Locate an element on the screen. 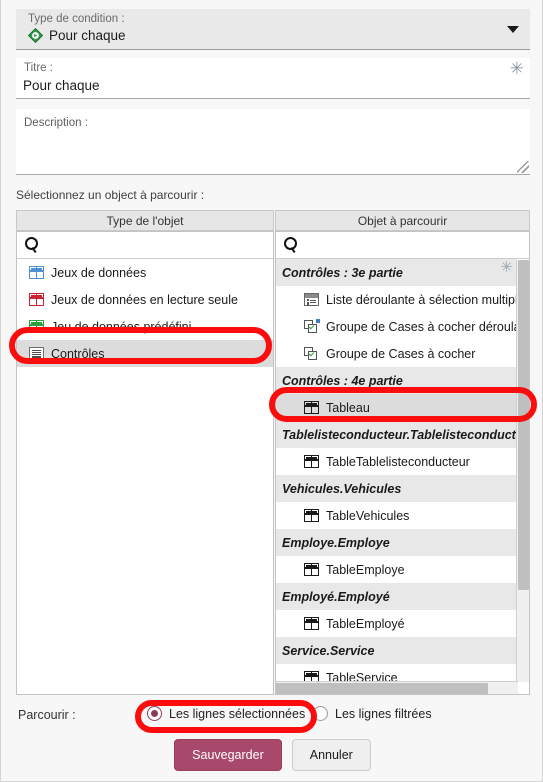 This screenshot has height=782, width=543. object-list-item: TableVehicules is located at coordinates (396, 515).